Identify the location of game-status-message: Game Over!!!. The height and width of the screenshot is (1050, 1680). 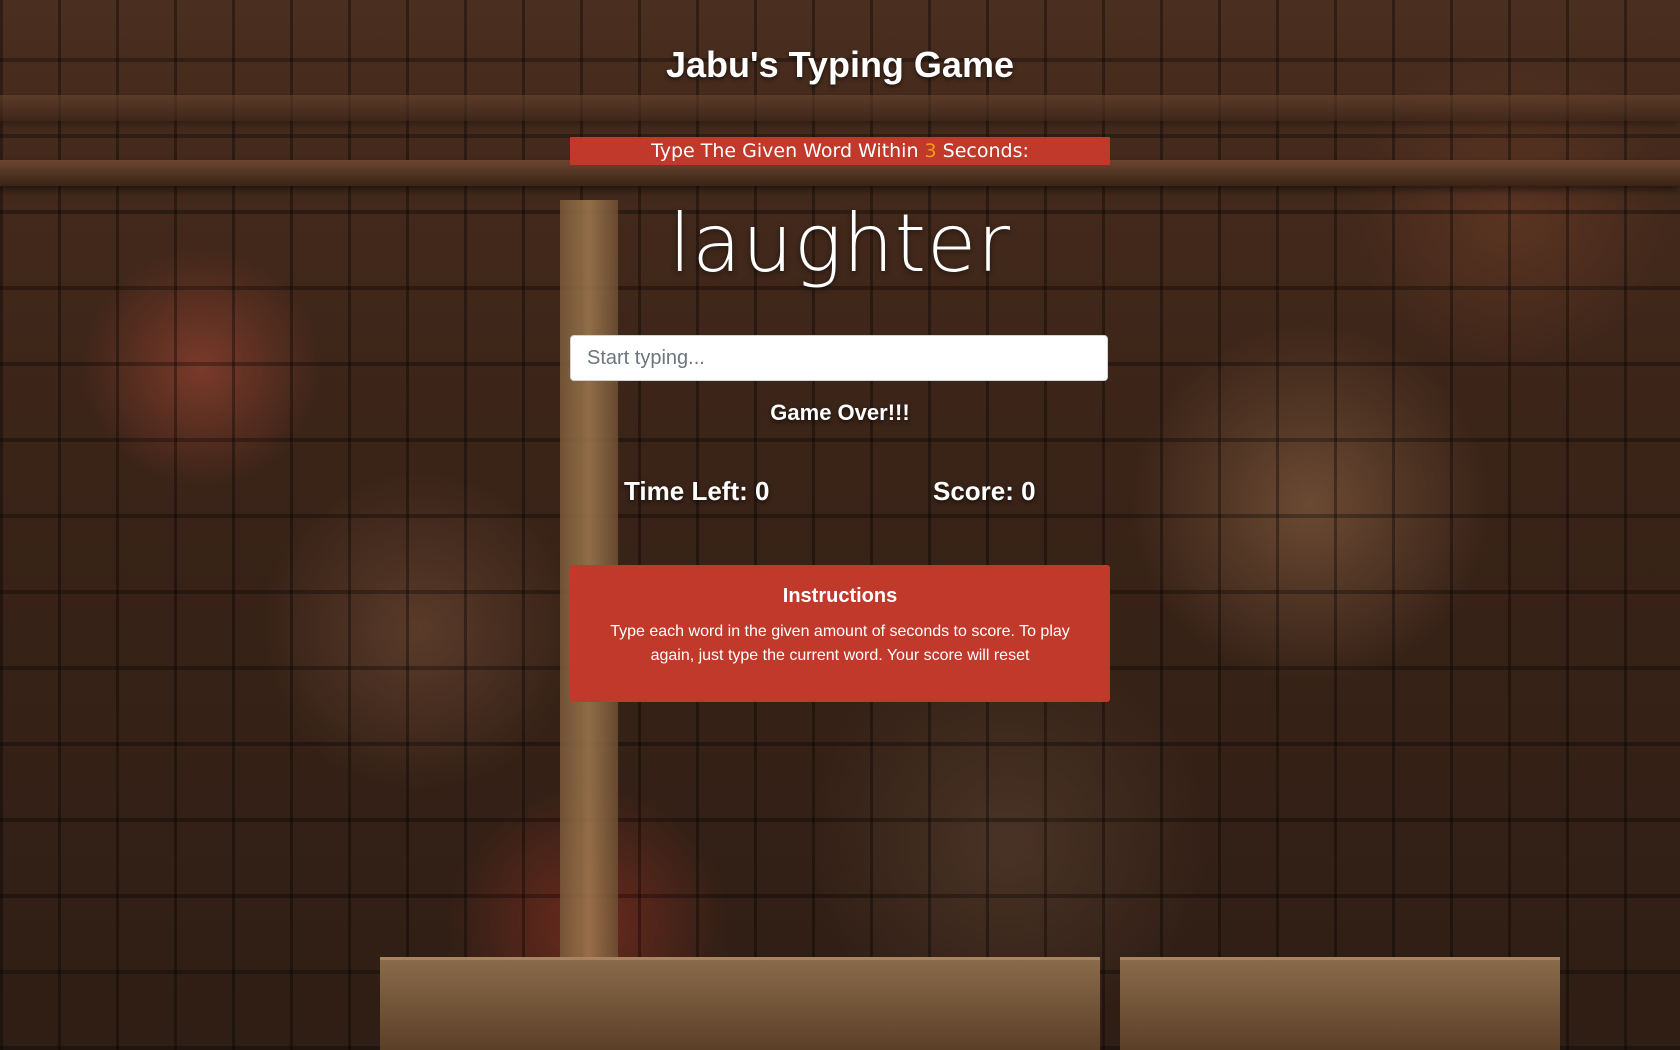
(840, 412).